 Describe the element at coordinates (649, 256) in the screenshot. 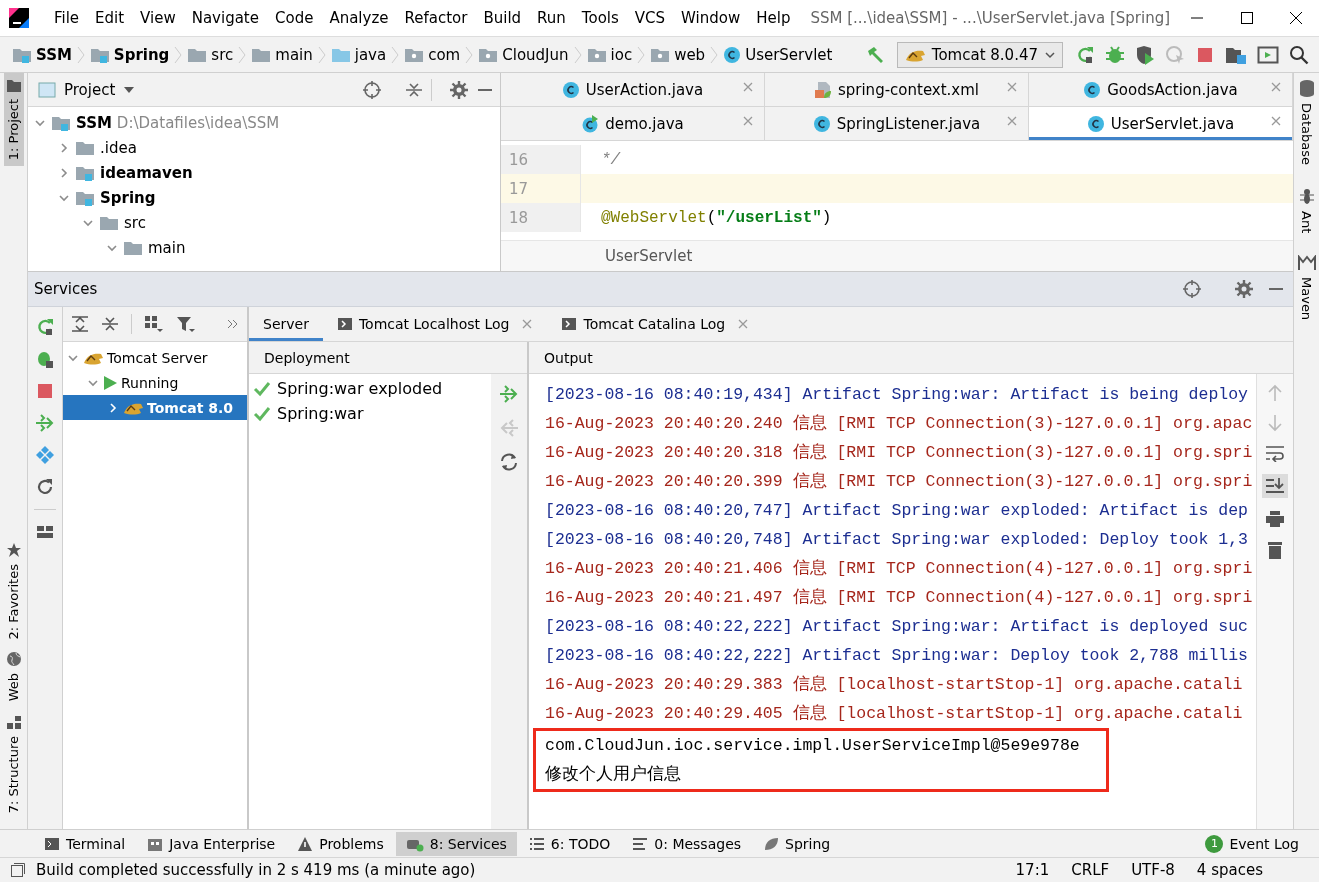

I see `editor-breadcrumb: UserServlet` at that location.